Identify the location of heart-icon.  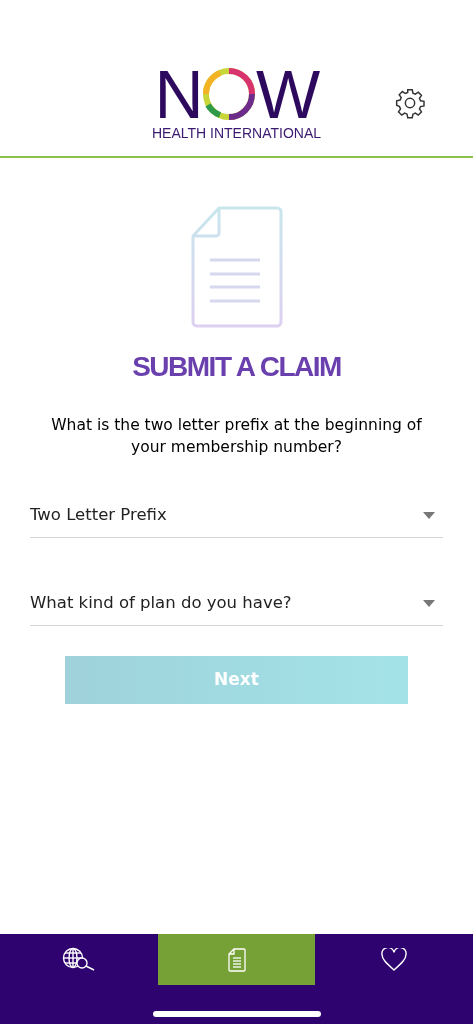
(394, 959).